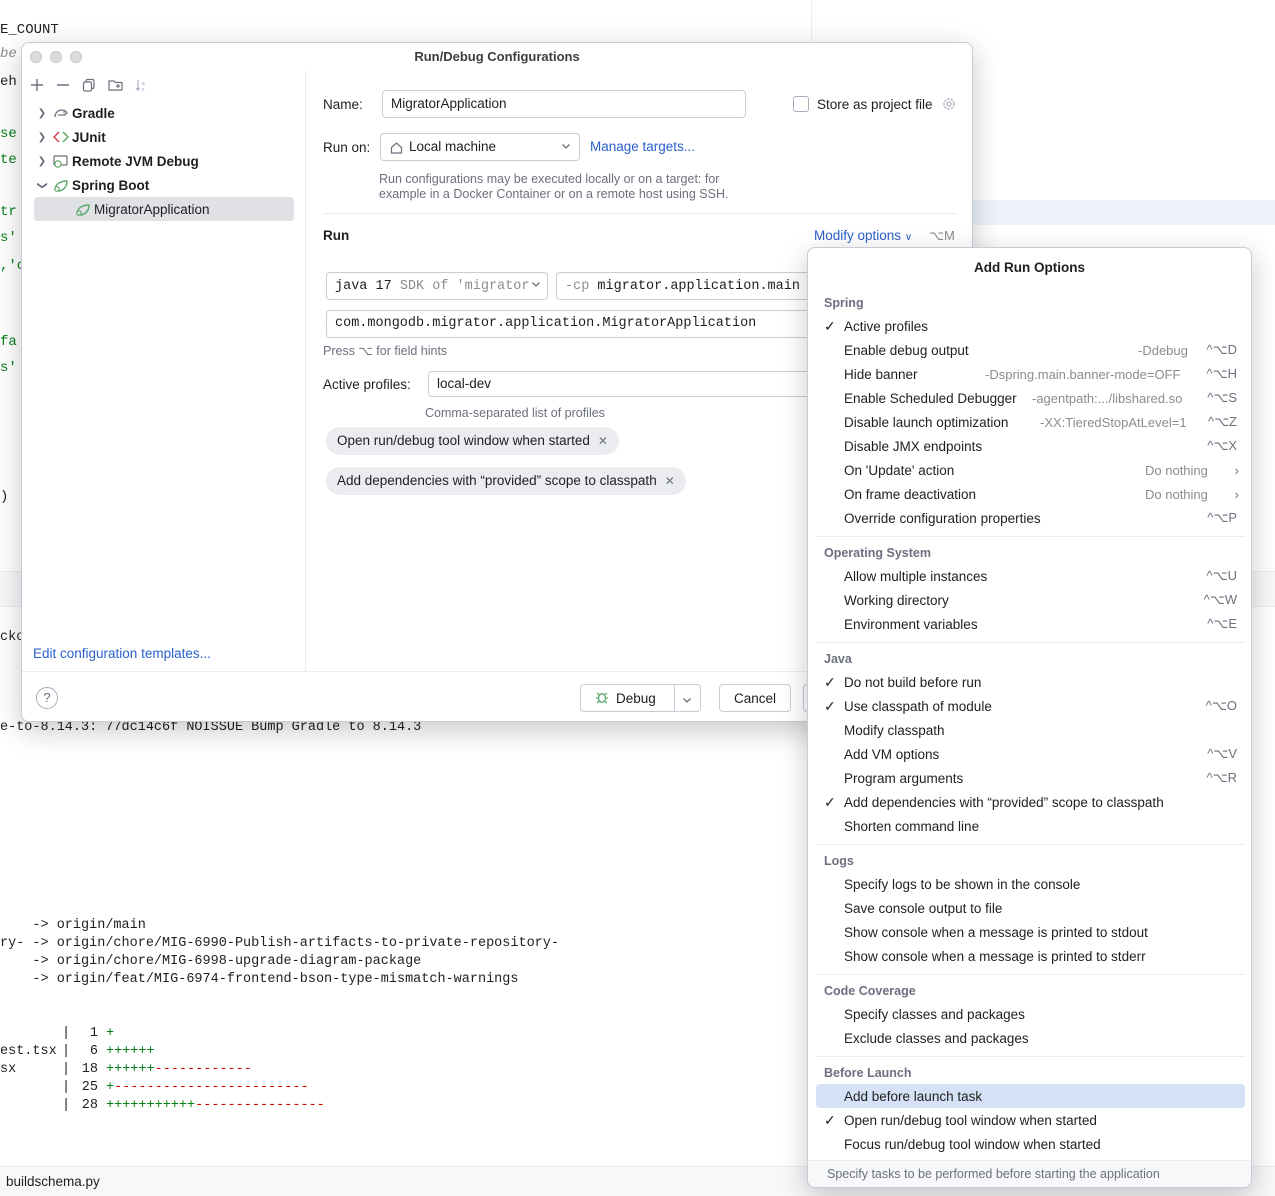 The height and width of the screenshot is (1196, 1275). What do you see at coordinates (89, 1087) in the screenshot?
I see `diffstat-count: 25` at bounding box center [89, 1087].